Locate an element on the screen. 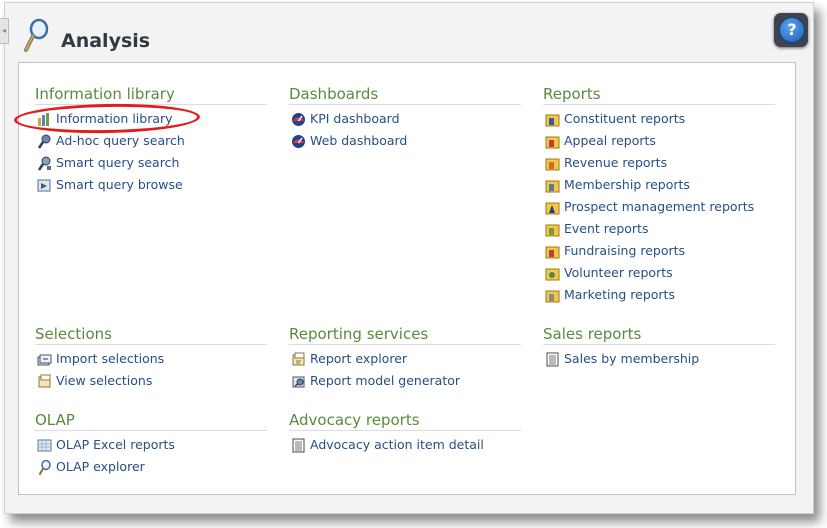 The image size is (827, 528). link-label: KPI dashboard is located at coordinates (355, 118).